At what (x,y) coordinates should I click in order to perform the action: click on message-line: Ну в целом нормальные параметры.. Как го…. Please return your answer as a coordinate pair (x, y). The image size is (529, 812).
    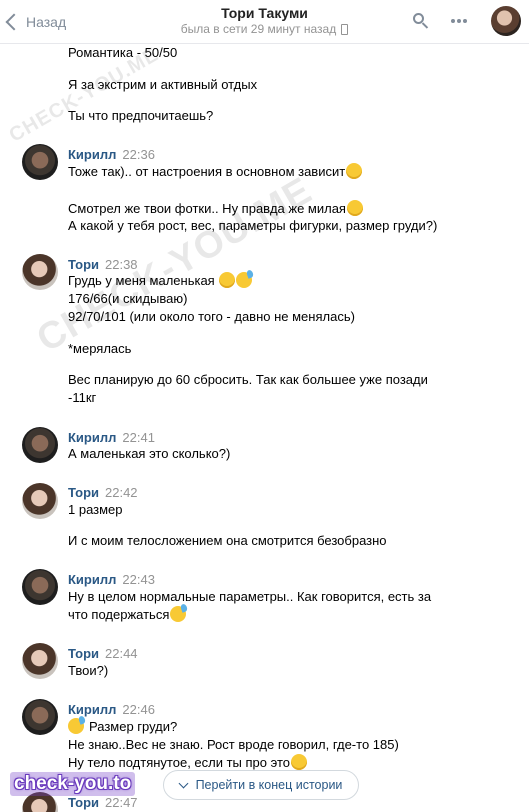
    Looking at the image, I should click on (250, 596).